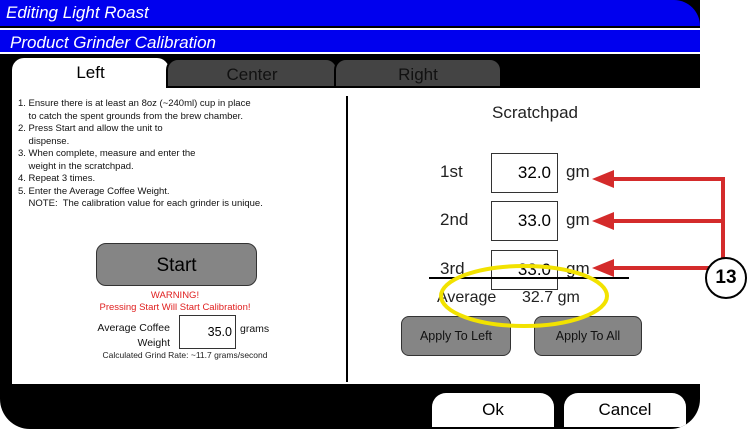  What do you see at coordinates (726, 278) in the screenshot?
I see `callout-number: 13` at bounding box center [726, 278].